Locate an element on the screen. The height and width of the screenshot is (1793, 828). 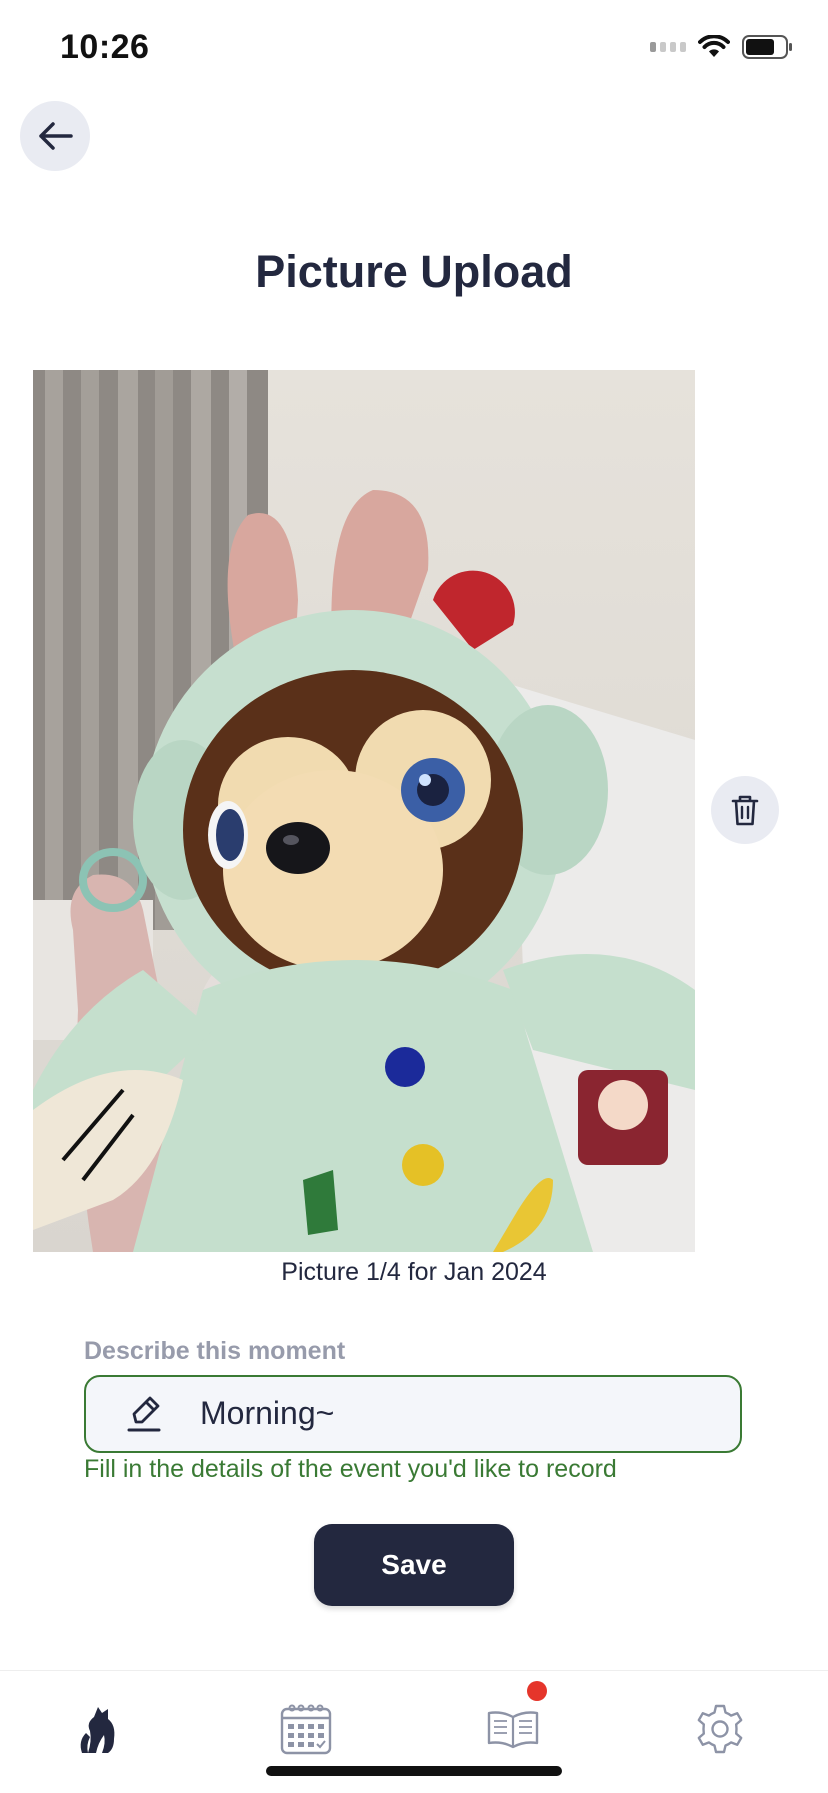
battery-icon is located at coordinates (767, 47).